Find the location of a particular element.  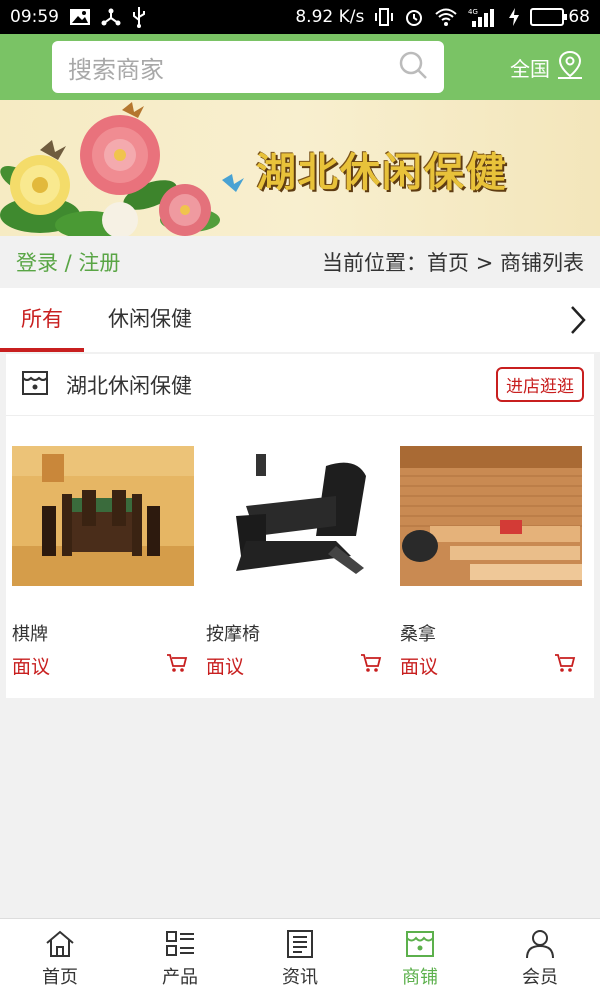

enter-store-button: 进店逛逛 is located at coordinates (540, 384).